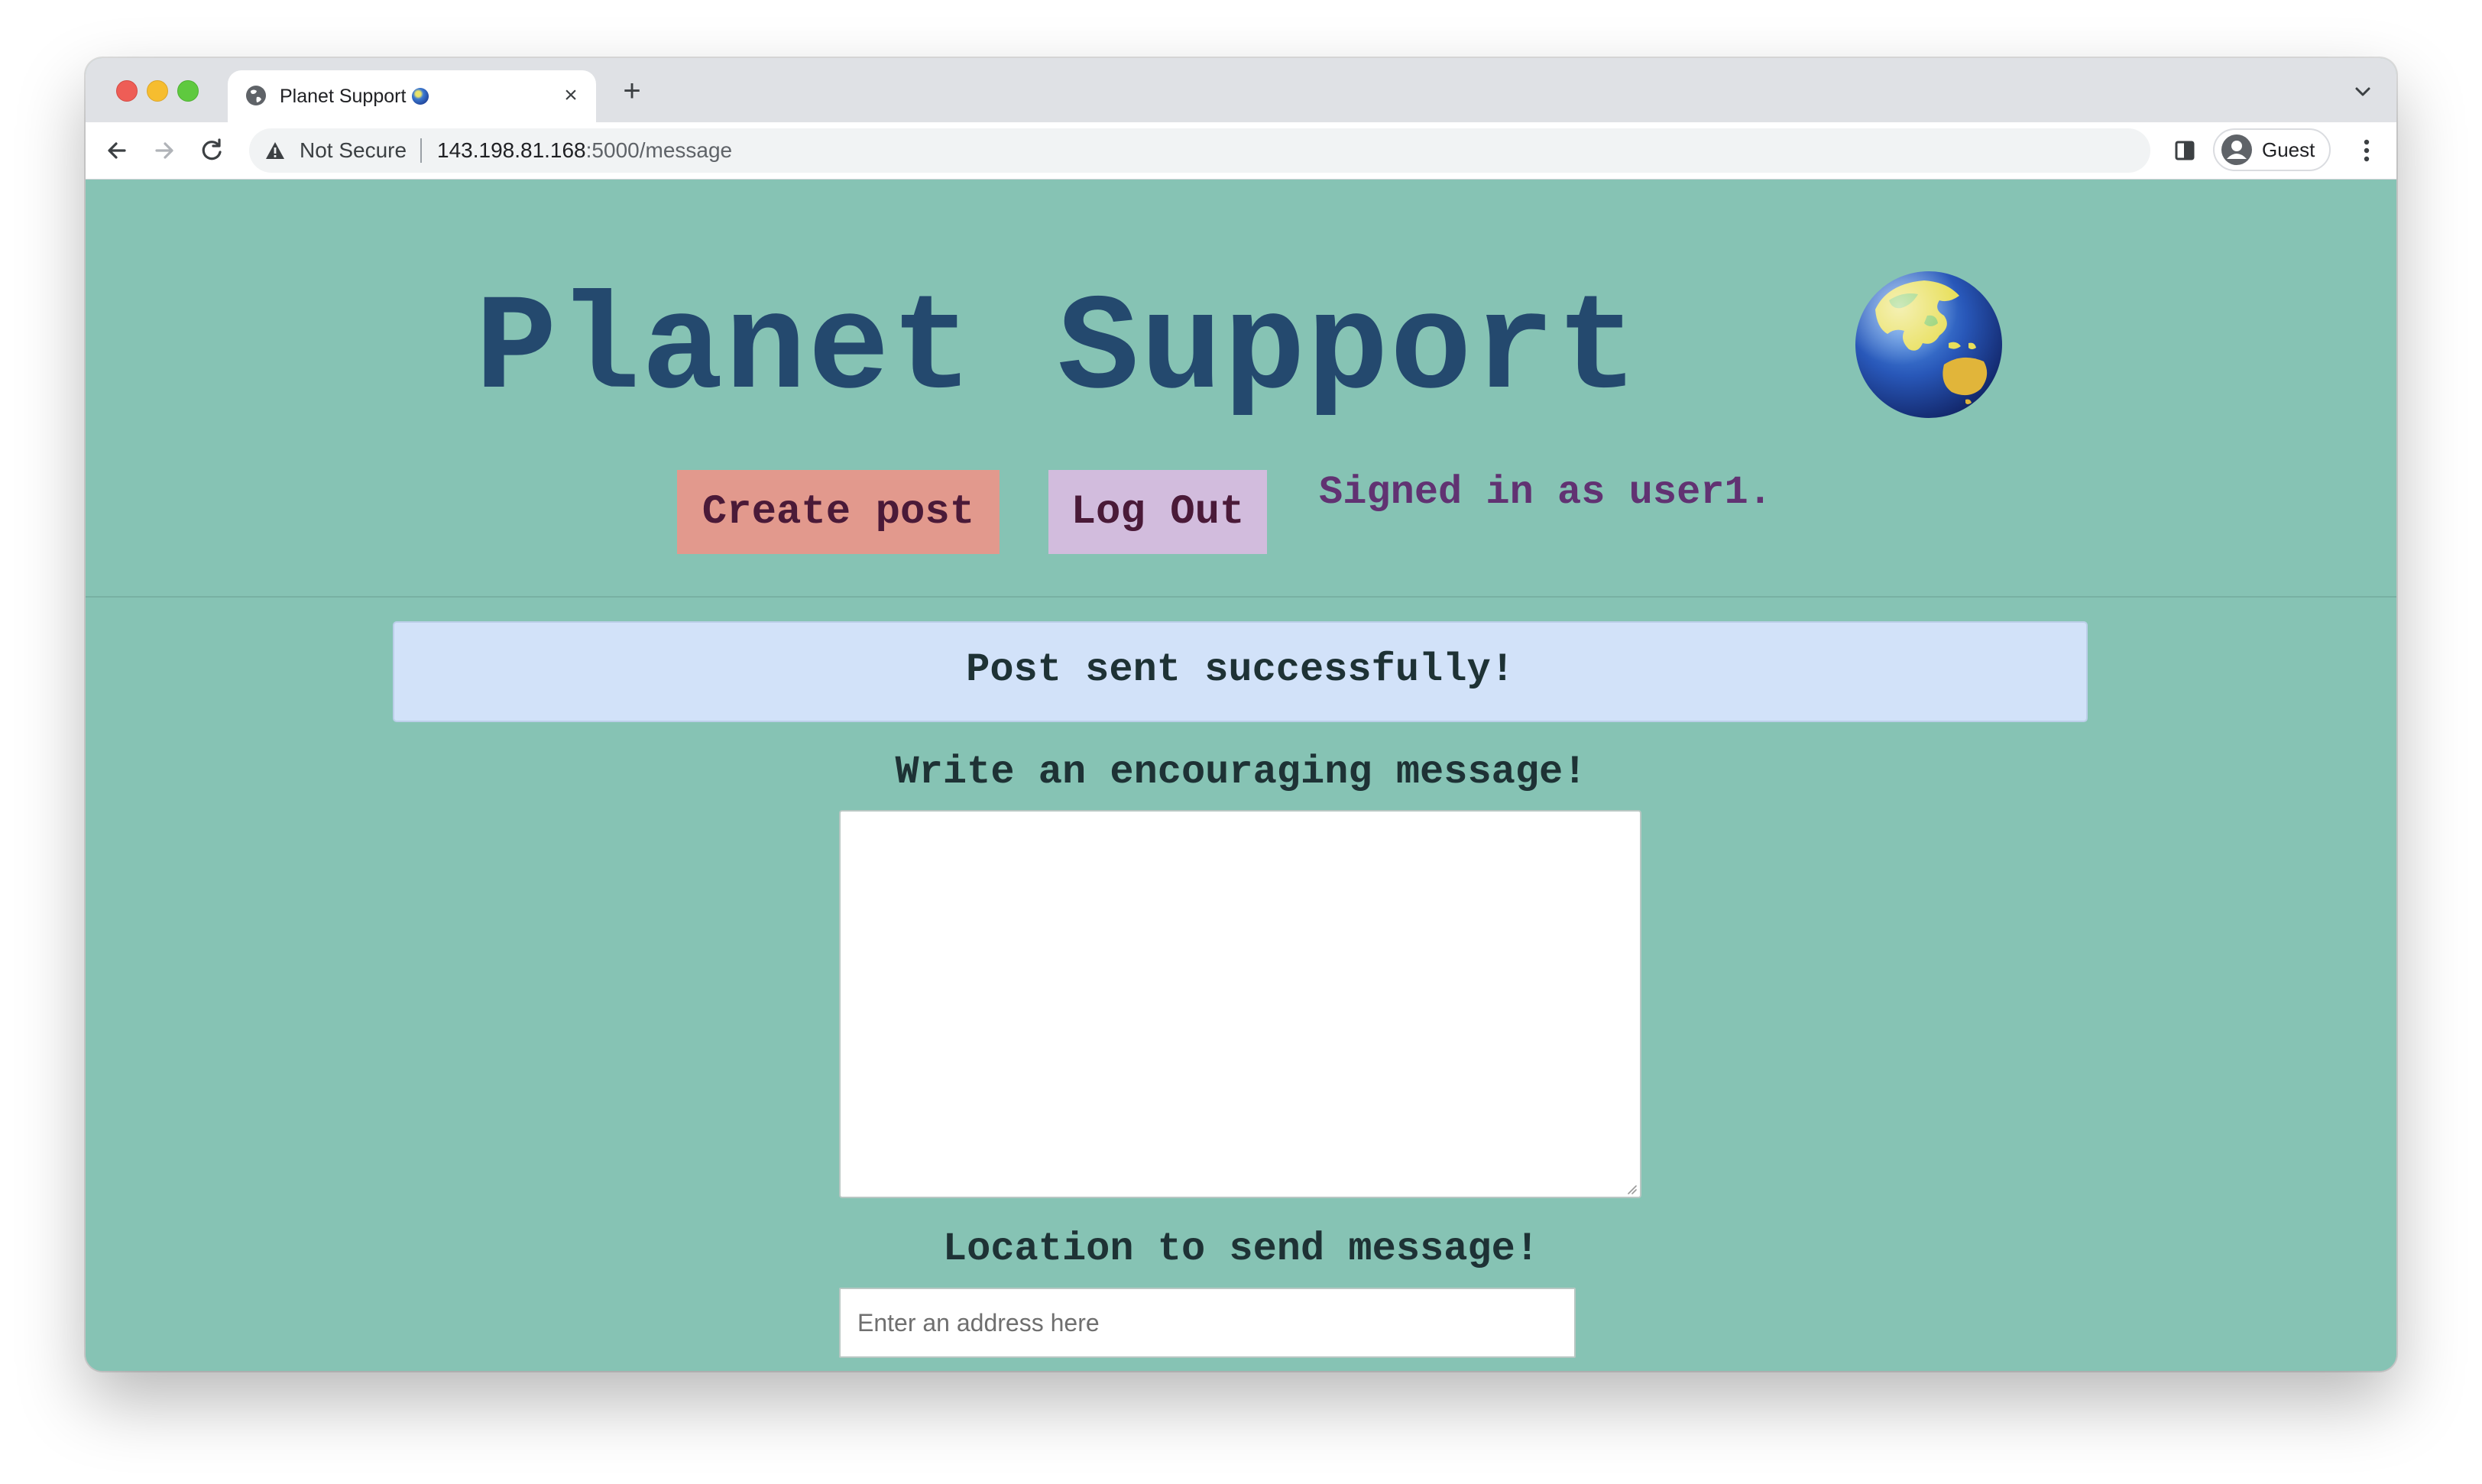 This screenshot has height=1484, width=2482. What do you see at coordinates (420, 97) in the screenshot?
I see `globe-emoji-icon` at bounding box center [420, 97].